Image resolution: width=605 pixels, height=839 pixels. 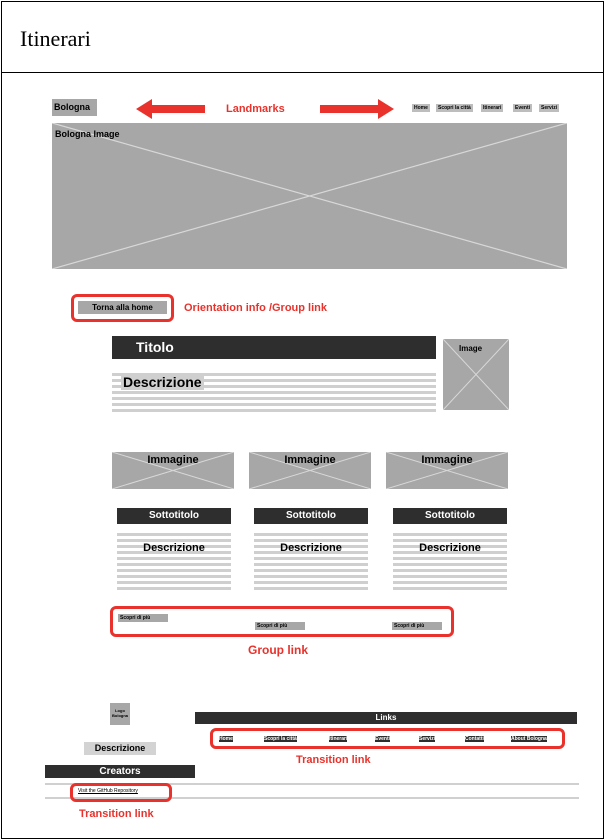 What do you see at coordinates (357, 109) in the screenshot?
I see `arrow-right-icon` at bounding box center [357, 109].